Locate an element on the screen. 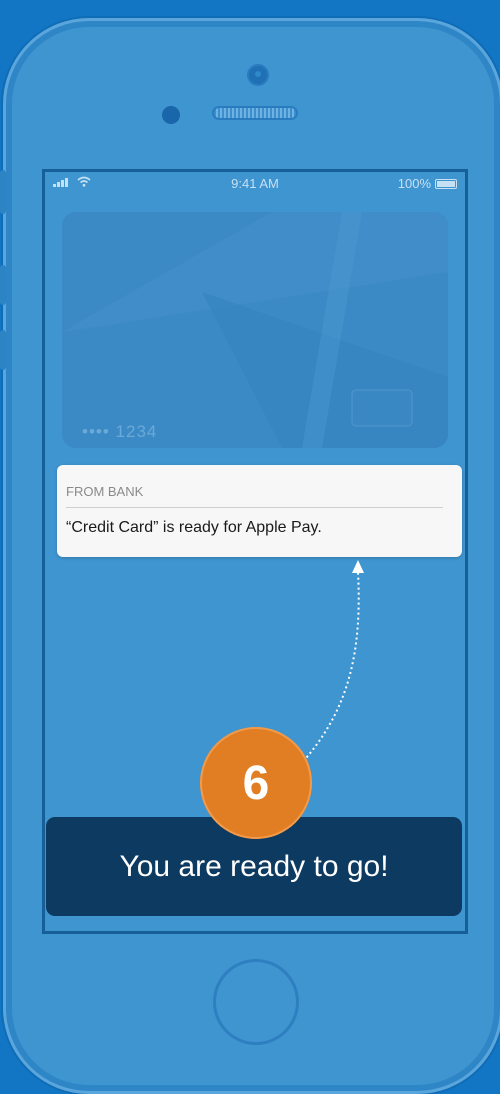 The image size is (500, 1094). home-button is located at coordinates (256, 1002).